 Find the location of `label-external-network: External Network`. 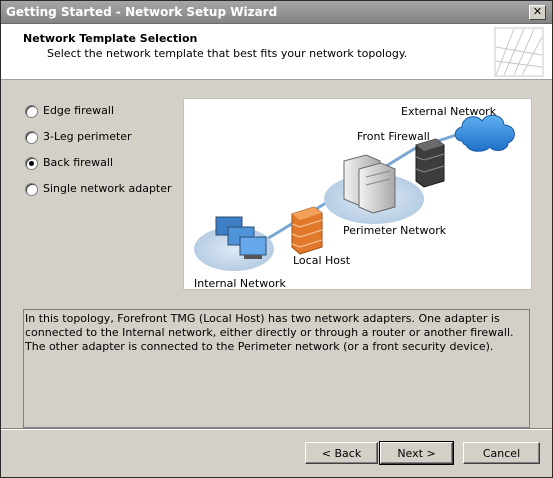

label-external-network: External Network is located at coordinates (449, 111).